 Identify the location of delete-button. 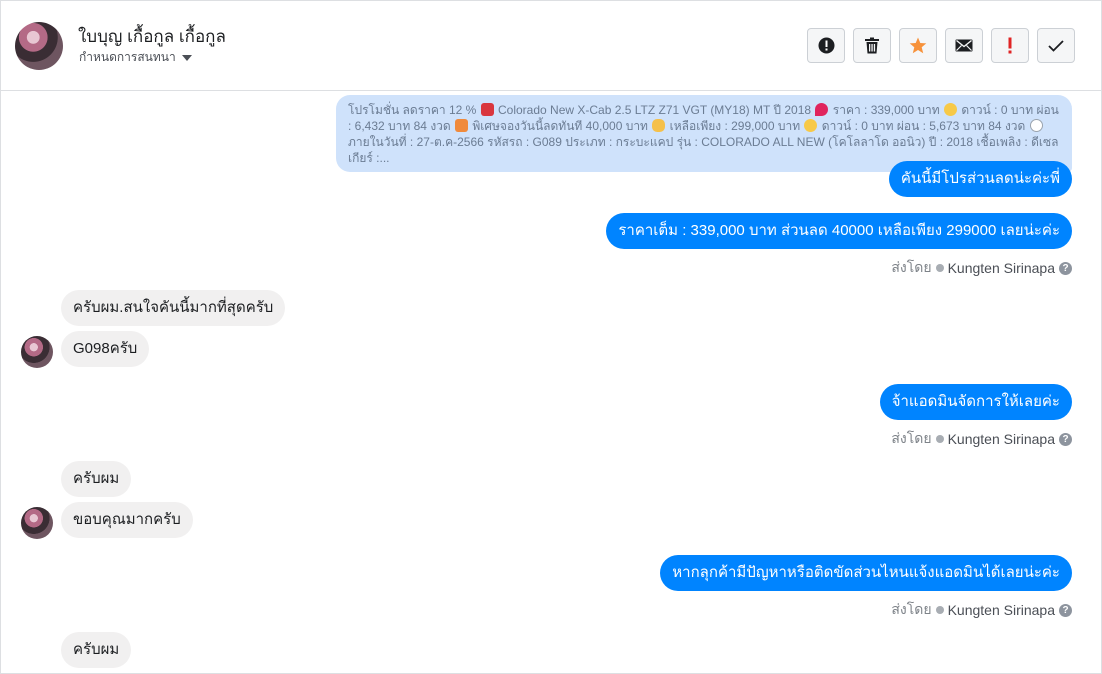
(872, 45).